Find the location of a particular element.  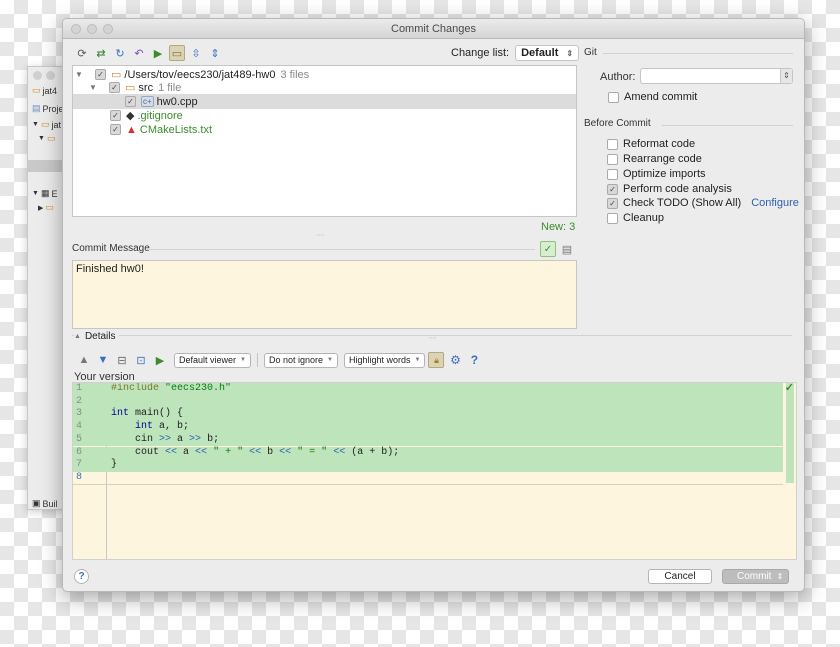

option-label: Check TODO (Show All) is located at coordinates (682, 203).